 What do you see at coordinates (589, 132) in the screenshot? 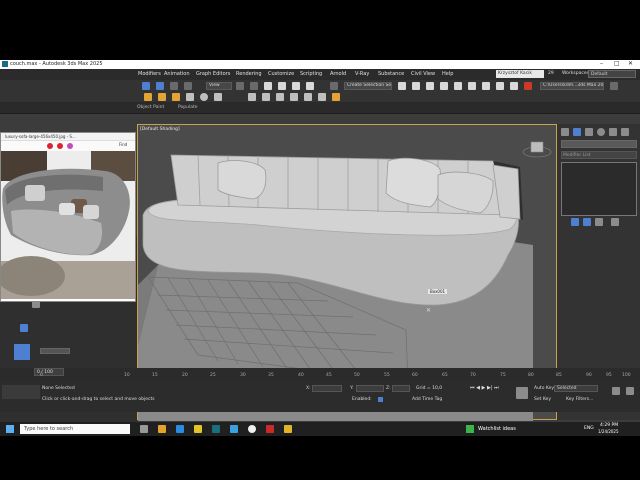
I see `hierarchy-tab-icon` at bounding box center [589, 132].